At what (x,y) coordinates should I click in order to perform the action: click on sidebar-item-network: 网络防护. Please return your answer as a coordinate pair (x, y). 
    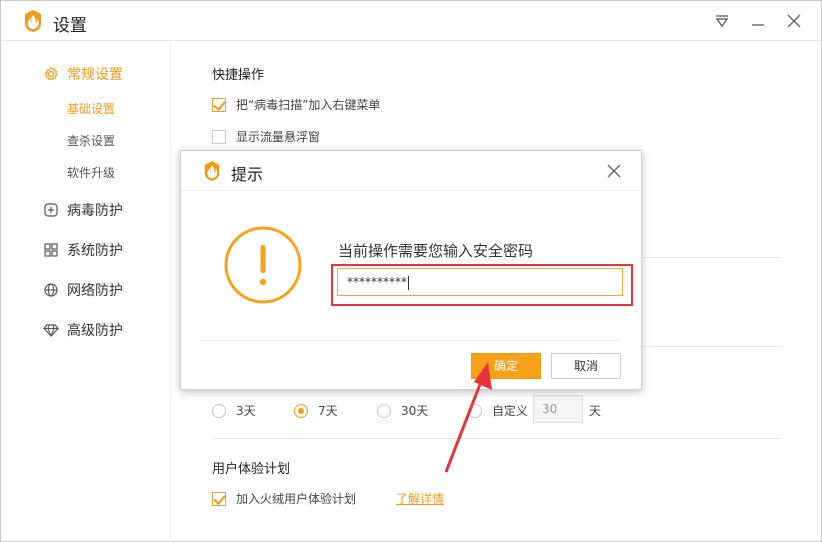
    Looking at the image, I should click on (83, 290).